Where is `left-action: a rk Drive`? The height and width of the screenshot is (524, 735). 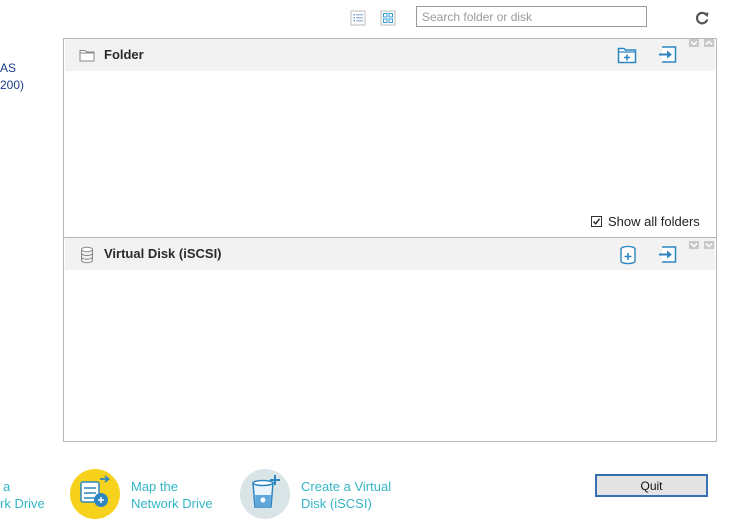 left-action: a rk Drive is located at coordinates (22, 495).